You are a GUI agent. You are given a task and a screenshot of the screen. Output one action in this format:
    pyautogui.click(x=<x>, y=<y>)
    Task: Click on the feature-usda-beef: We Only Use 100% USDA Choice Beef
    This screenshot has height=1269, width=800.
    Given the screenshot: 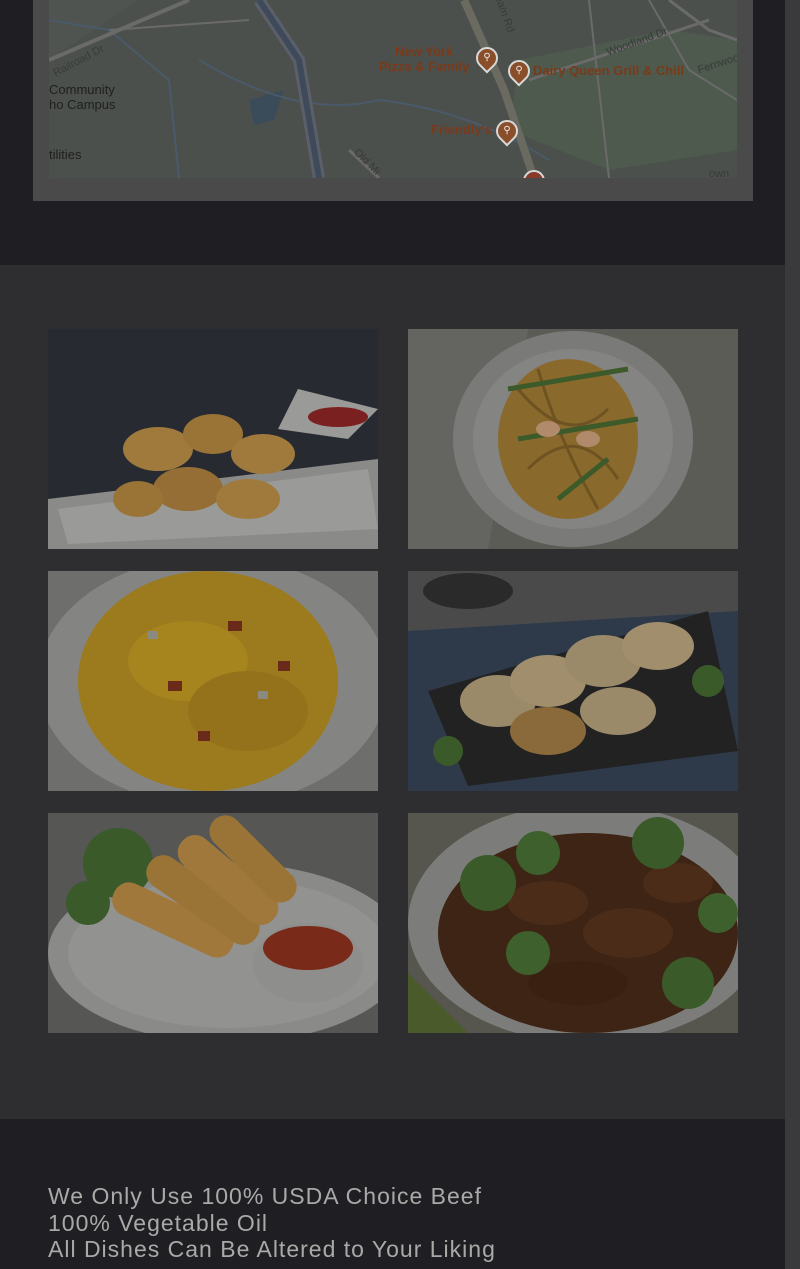 What is the action you would take?
    pyautogui.click(x=265, y=1196)
    